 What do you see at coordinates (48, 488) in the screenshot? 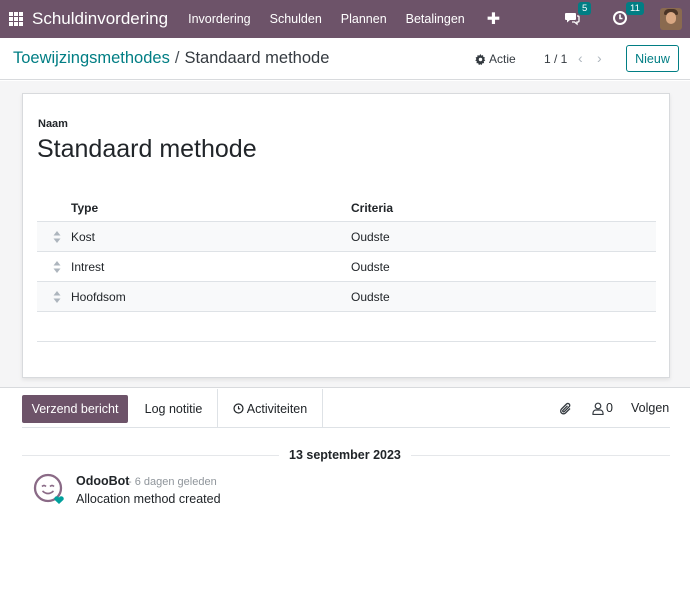
I see `odoobot-avatar-icon` at bounding box center [48, 488].